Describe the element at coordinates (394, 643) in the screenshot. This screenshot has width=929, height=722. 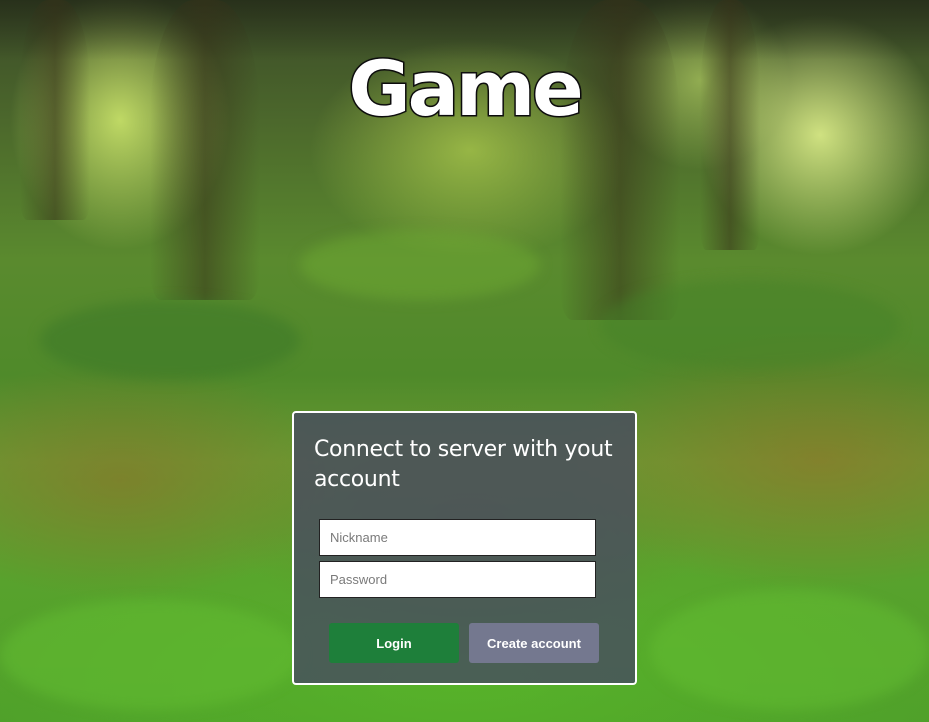
I see `login-button: Login` at that location.